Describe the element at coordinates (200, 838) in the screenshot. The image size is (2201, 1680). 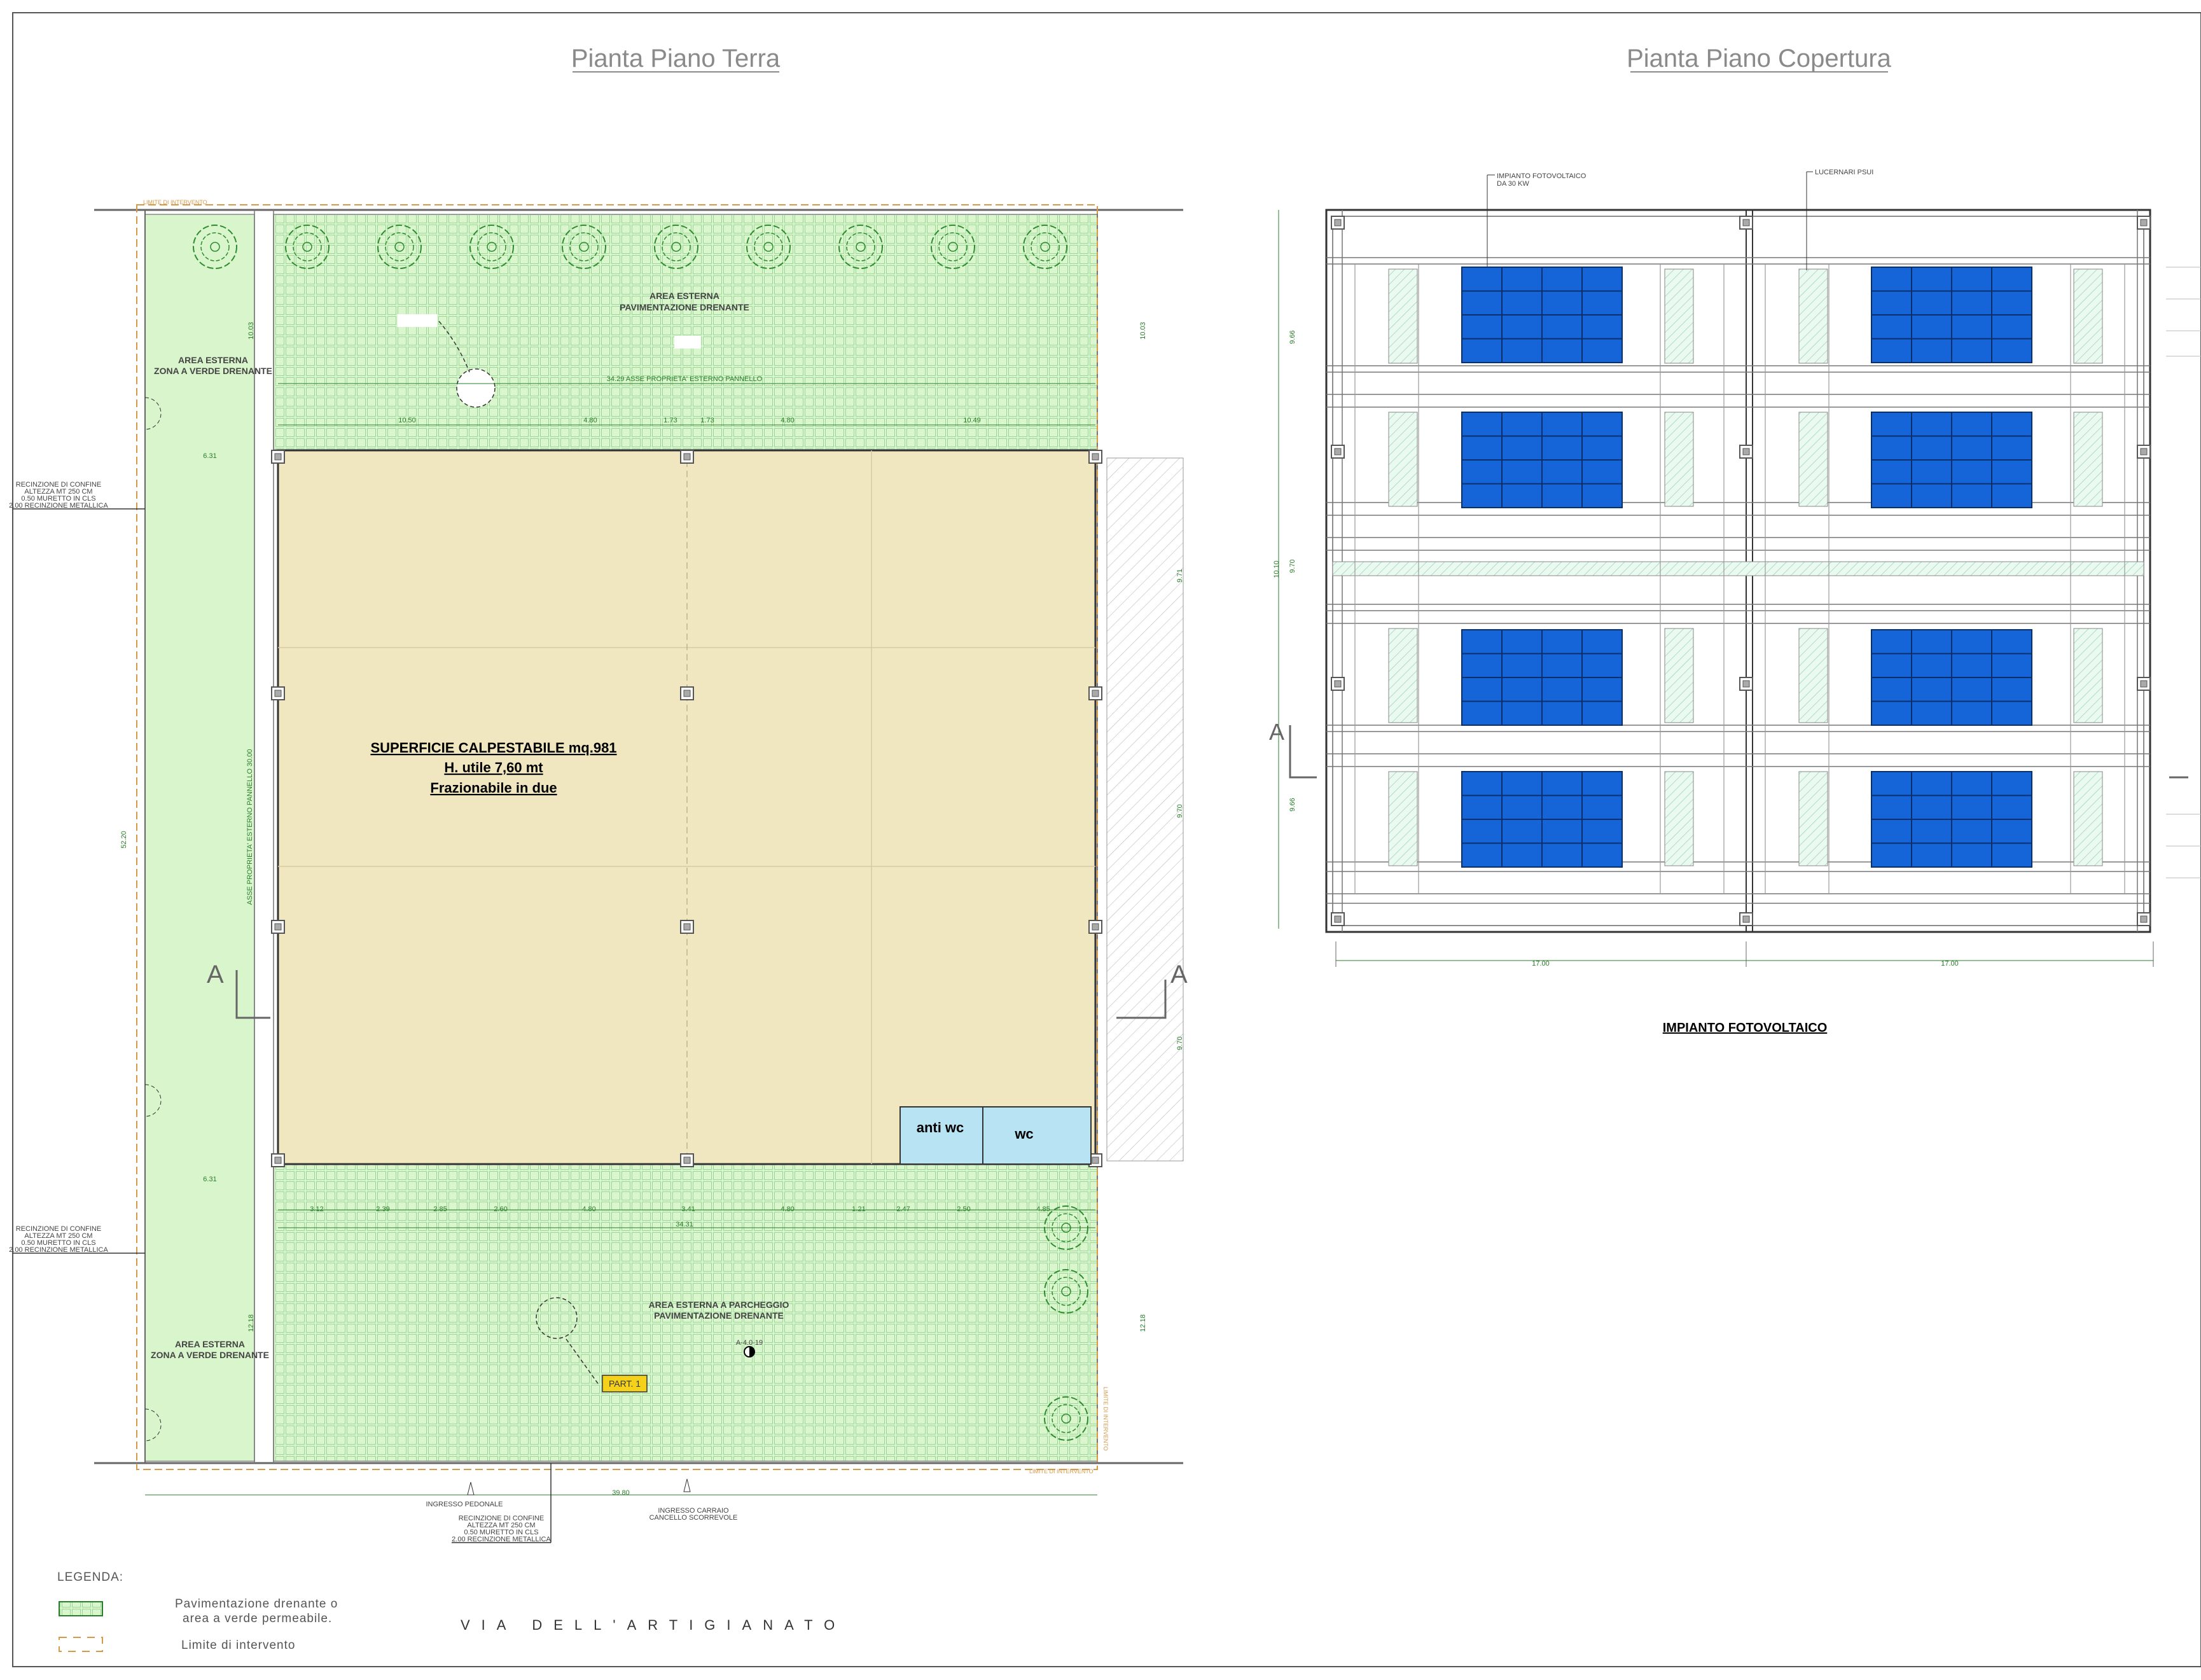
I see `green-strip-left` at that location.